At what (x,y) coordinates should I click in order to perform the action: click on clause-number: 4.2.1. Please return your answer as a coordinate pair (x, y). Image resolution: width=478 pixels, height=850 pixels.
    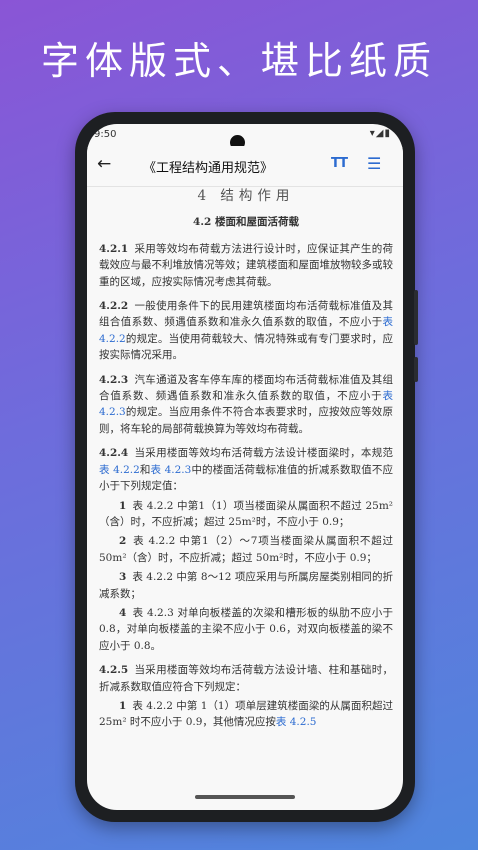
    Looking at the image, I should click on (114, 248).